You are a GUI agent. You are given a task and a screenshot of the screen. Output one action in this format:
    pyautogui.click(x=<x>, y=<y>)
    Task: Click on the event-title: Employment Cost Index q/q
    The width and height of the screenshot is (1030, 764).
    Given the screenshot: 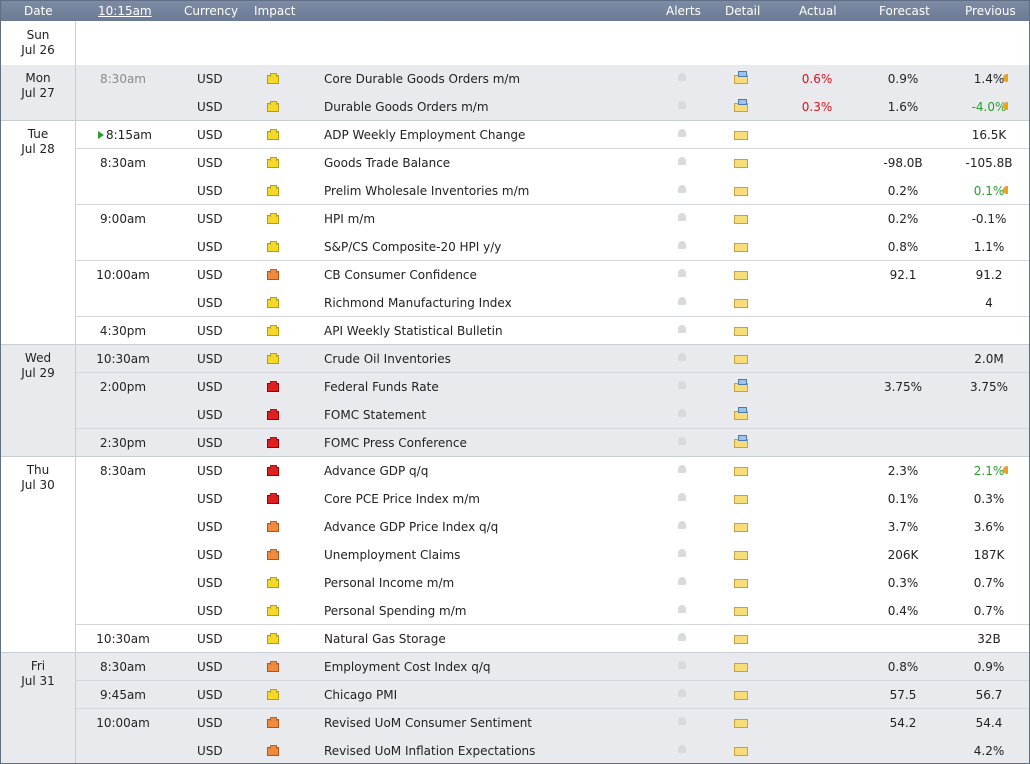 What is the action you would take?
    pyautogui.click(x=407, y=667)
    